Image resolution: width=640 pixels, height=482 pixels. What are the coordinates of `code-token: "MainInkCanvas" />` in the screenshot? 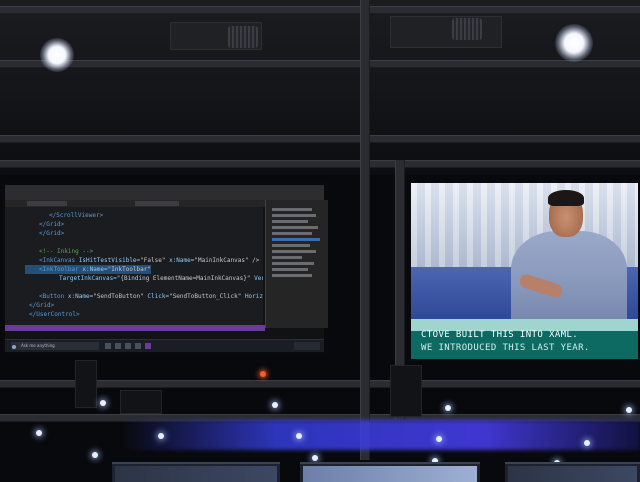 It's located at (227, 260).